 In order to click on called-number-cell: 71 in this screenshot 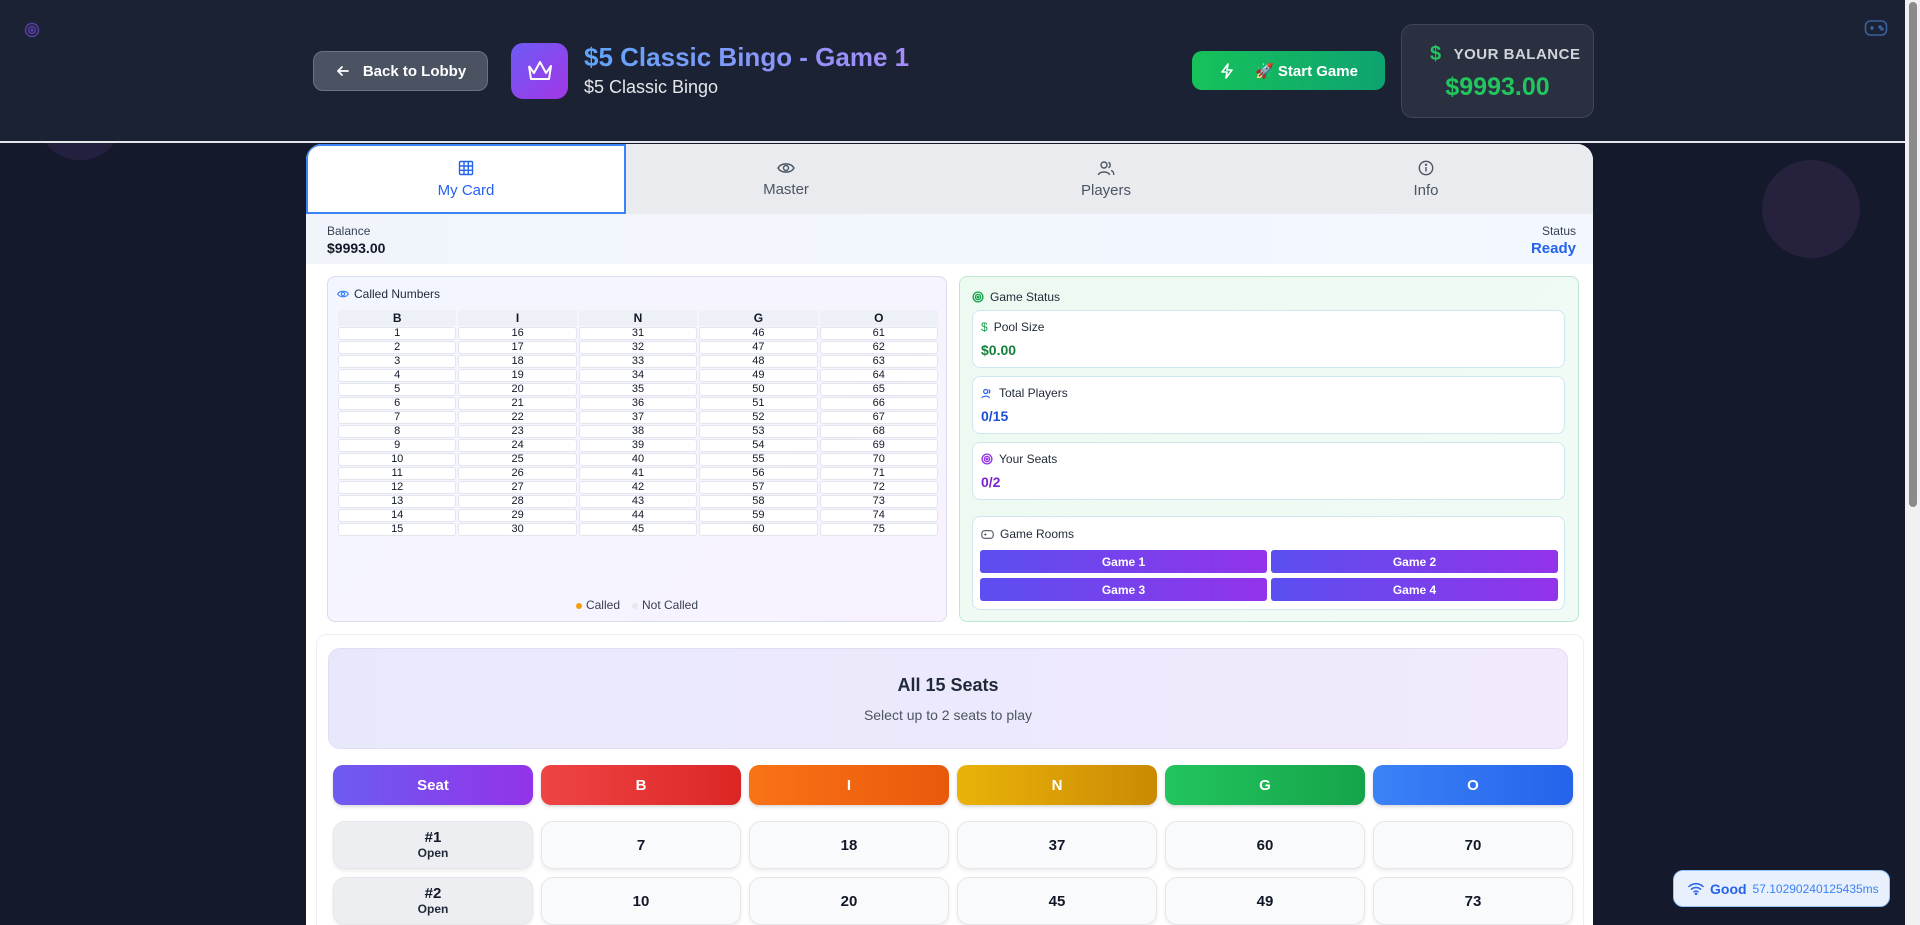, I will do `click(878, 473)`.